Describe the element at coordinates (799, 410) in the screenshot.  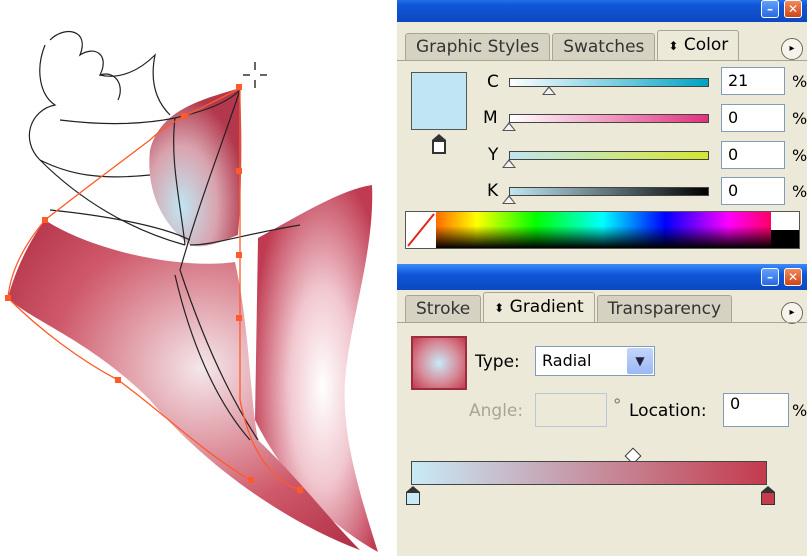
I see `location-percent: %` at that location.